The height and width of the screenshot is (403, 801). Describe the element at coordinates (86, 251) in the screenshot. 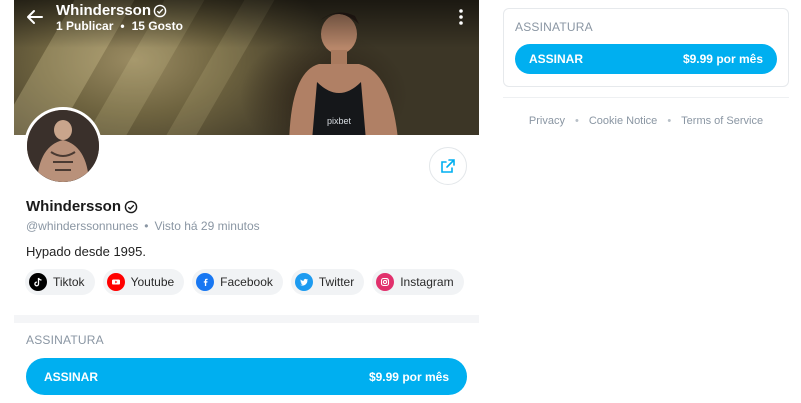

I see `profile-bio: Hypado desde 1995.` at that location.